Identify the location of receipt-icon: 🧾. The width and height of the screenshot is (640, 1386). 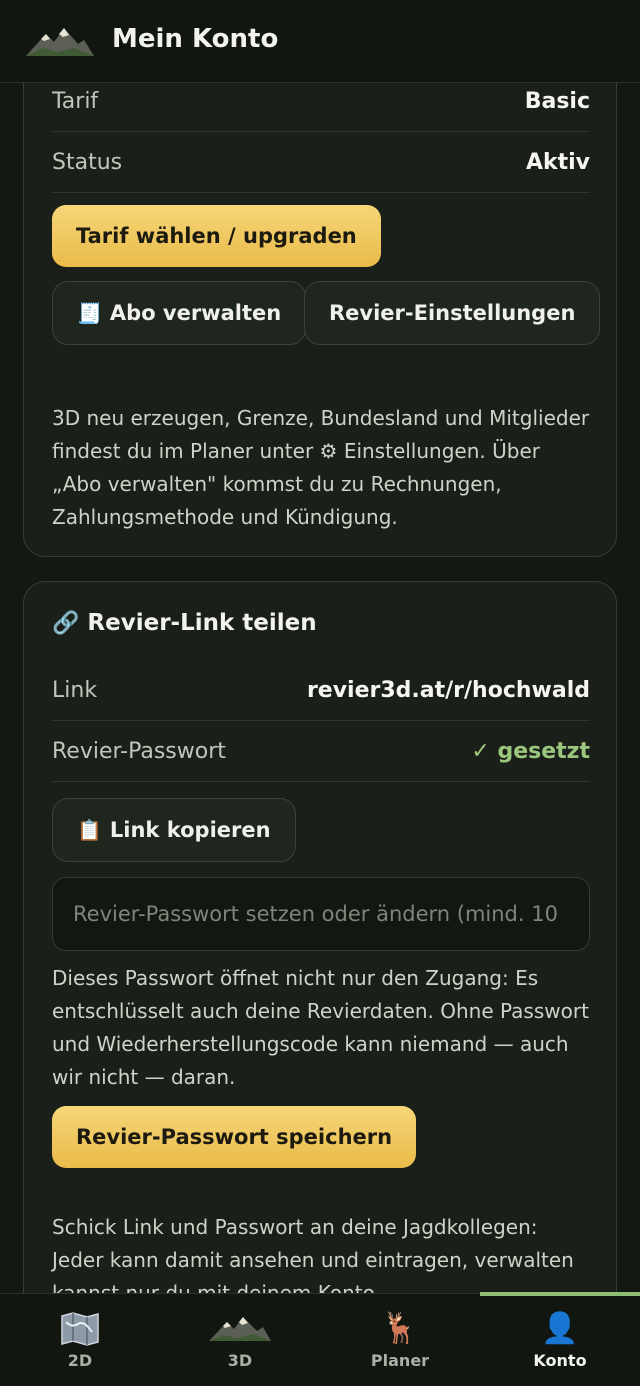
(89, 313).